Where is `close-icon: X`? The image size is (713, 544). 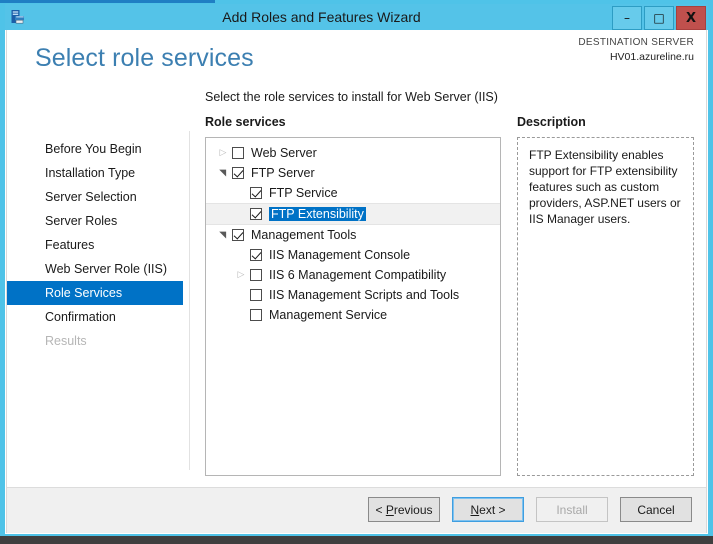 close-icon: X is located at coordinates (691, 18).